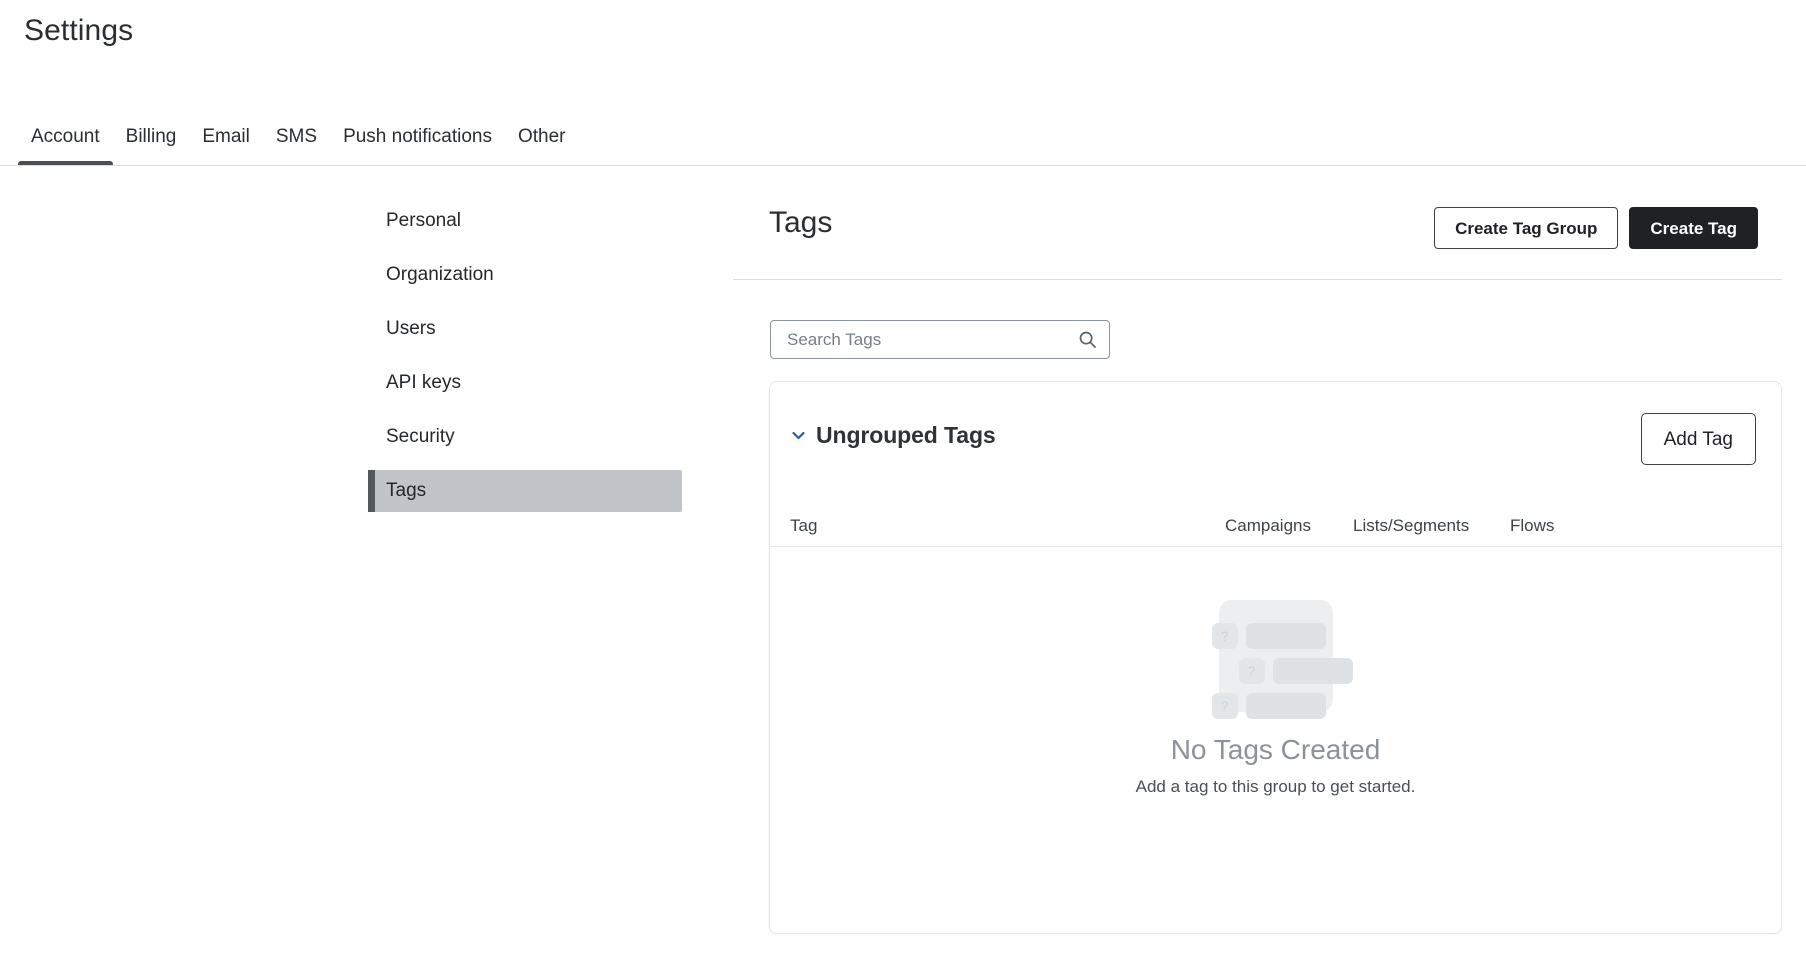 The image size is (1806, 958). I want to click on sidebar-item-security: Security, so click(525, 437).